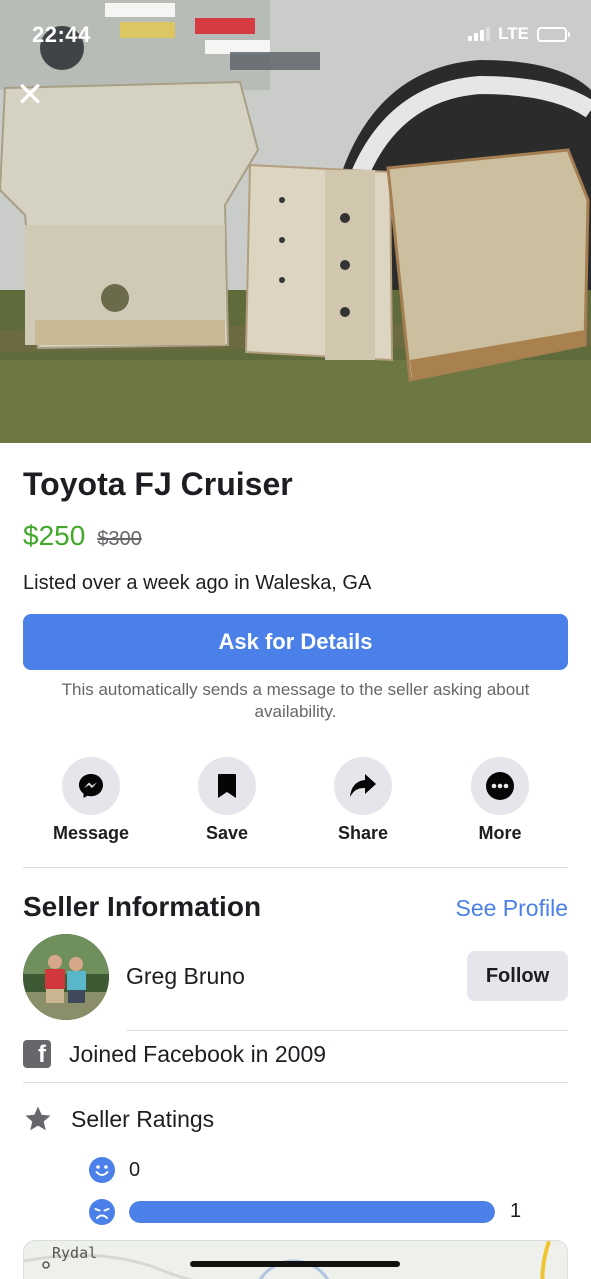  What do you see at coordinates (363, 786) in the screenshot?
I see `share-arrow-icon` at bounding box center [363, 786].